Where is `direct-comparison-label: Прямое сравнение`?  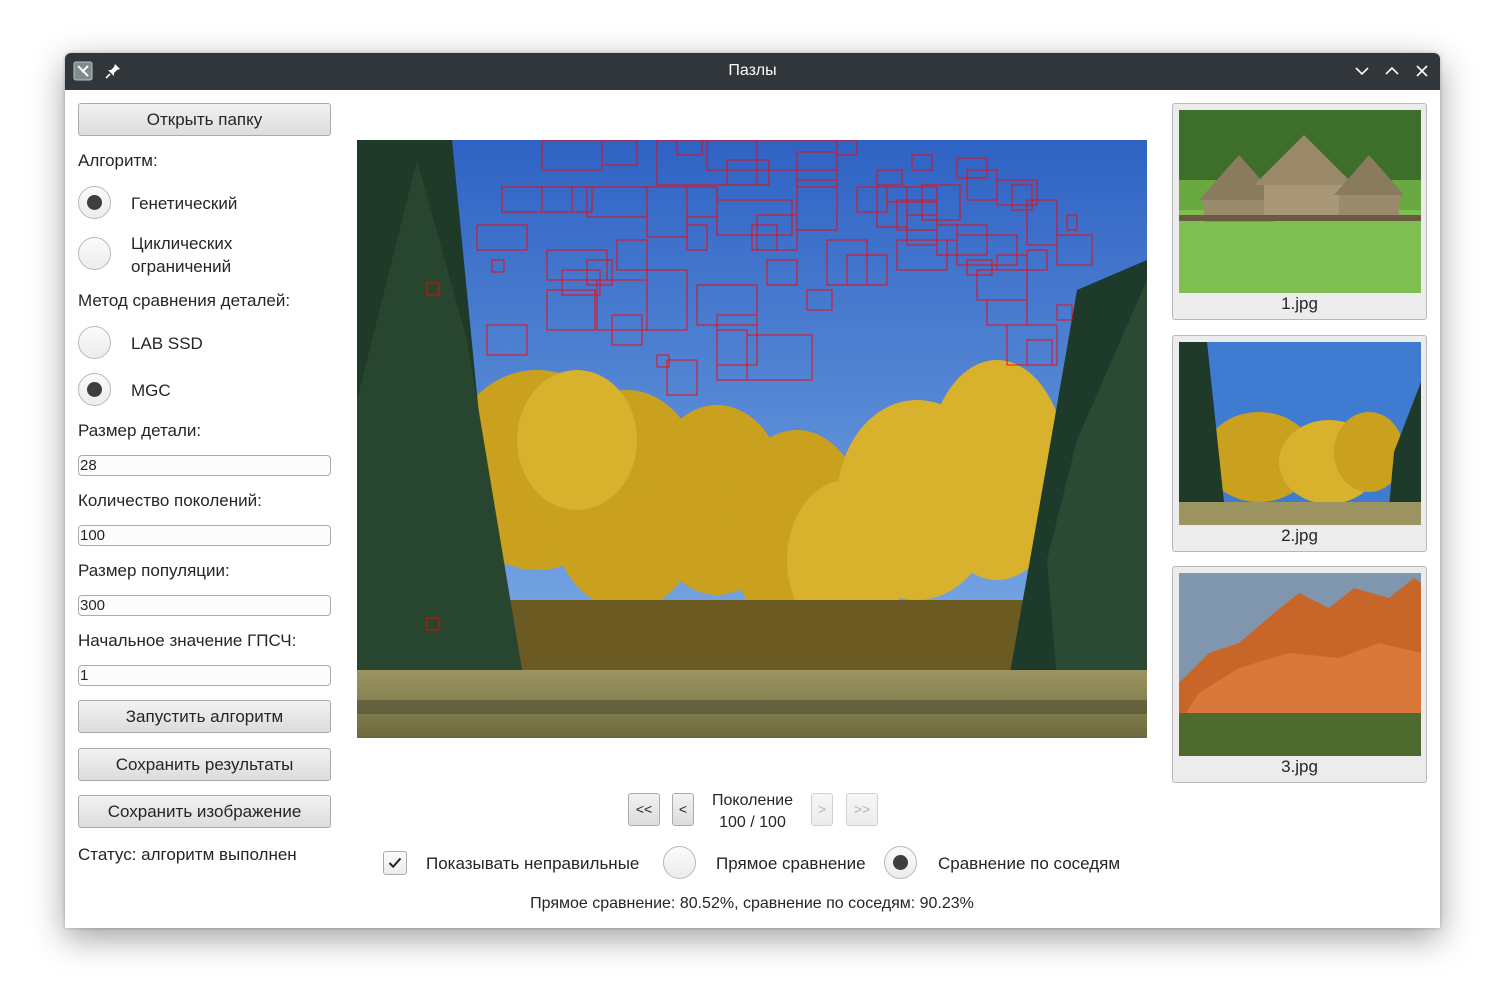
direct-comparison-label: Прямое сравнение is located at coordinates (791, 863).